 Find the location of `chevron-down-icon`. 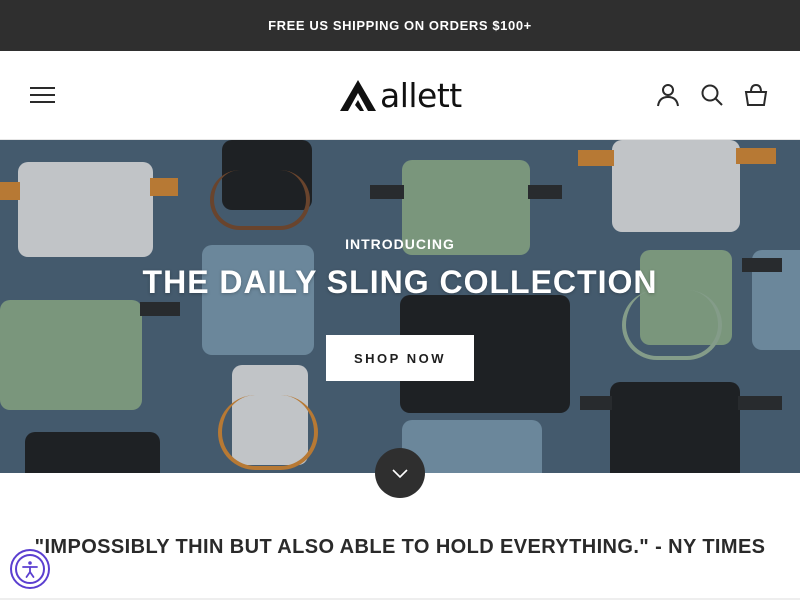

chevron-down-icon is located at coordinates (400, 474).